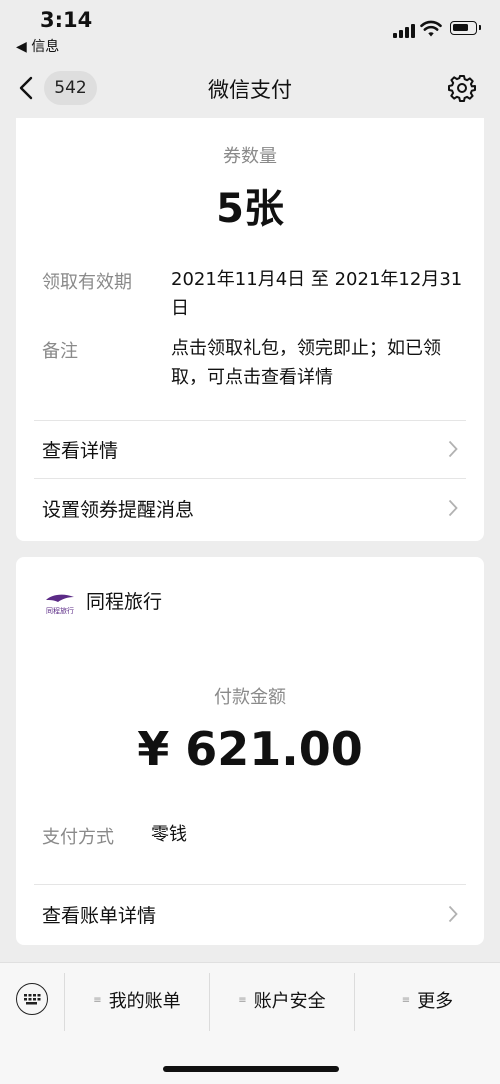  I want to click on keyboard-icon, so click(32, 999).